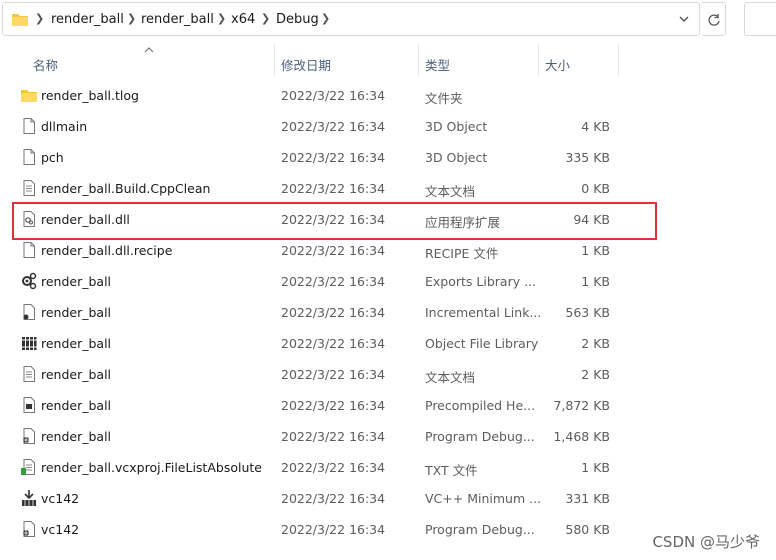 The height and width of the screenshot is (560, 776). Describe the element at coordinates (90, 95) in the screenshot. I see `file-name: render_ball.tlog` at that location.